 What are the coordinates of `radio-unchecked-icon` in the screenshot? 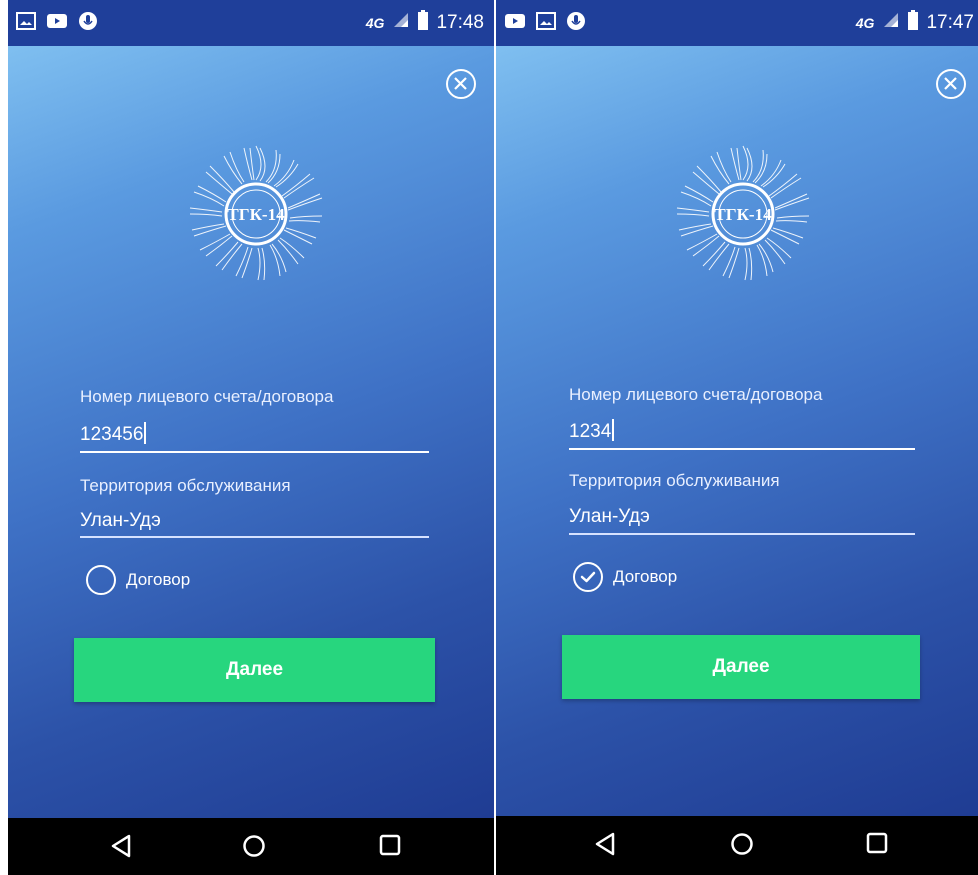 It's located at (101, 580).